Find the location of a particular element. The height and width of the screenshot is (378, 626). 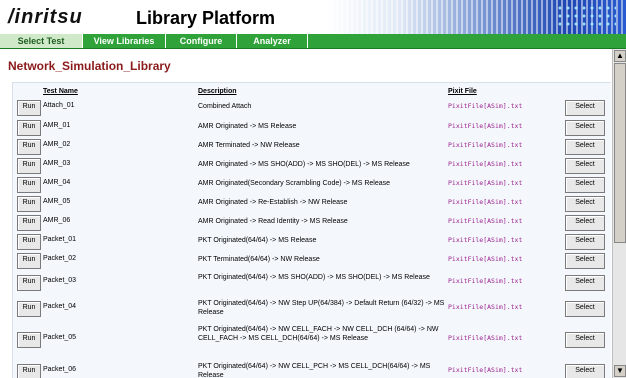

decorative-dots is located at coordinates (586, 17).